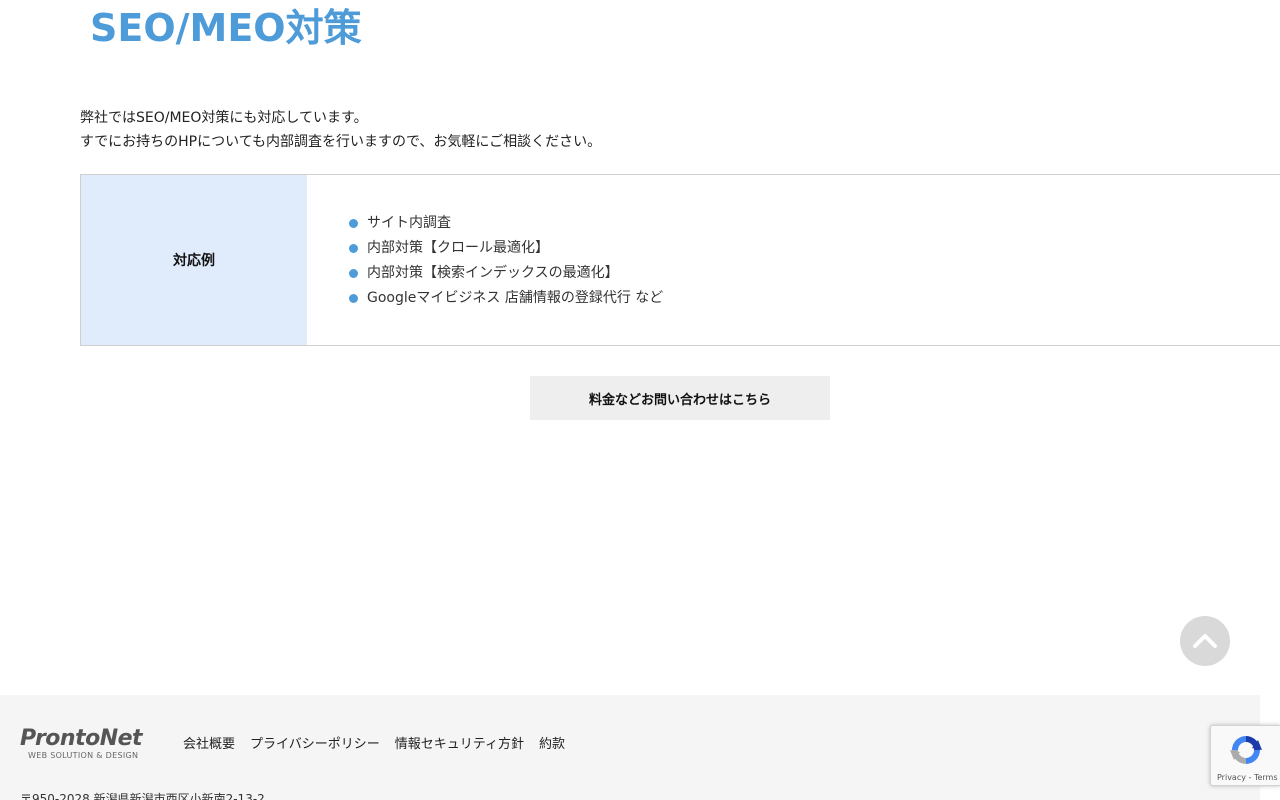 This screenshot has width=1280, height=800. I want to click on recaptcha-links: Privacy - Terms, so click(1247, 777).